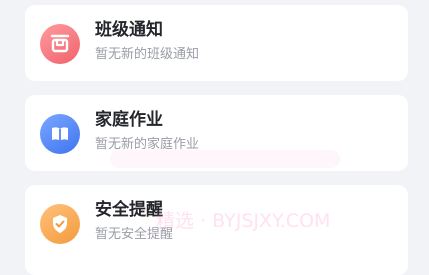 The image size is (429, 275). What do you see at coordinates (129, 120) in the screenshot?
I see `card-title: 家庭作业` at bounding box center [129, 120].